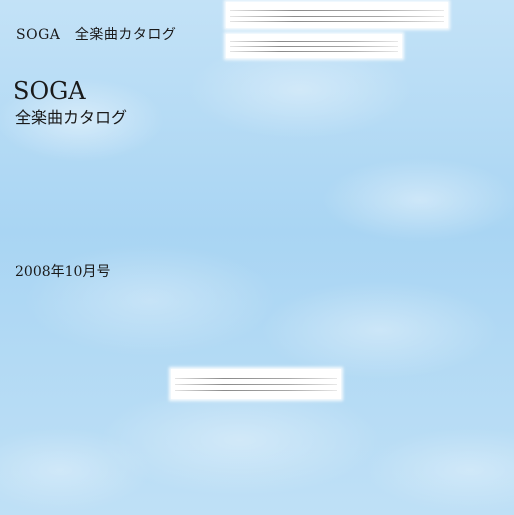 The height and width of the screenshot is (515, 514). I want to click on cover-main-title: SOGA, so click(49, 91).